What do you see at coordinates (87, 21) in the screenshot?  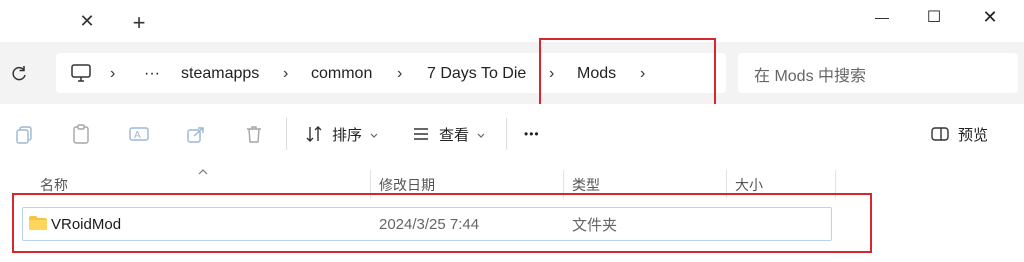 I see `close-tab-button: ✕` at bounding box center [87, 21].